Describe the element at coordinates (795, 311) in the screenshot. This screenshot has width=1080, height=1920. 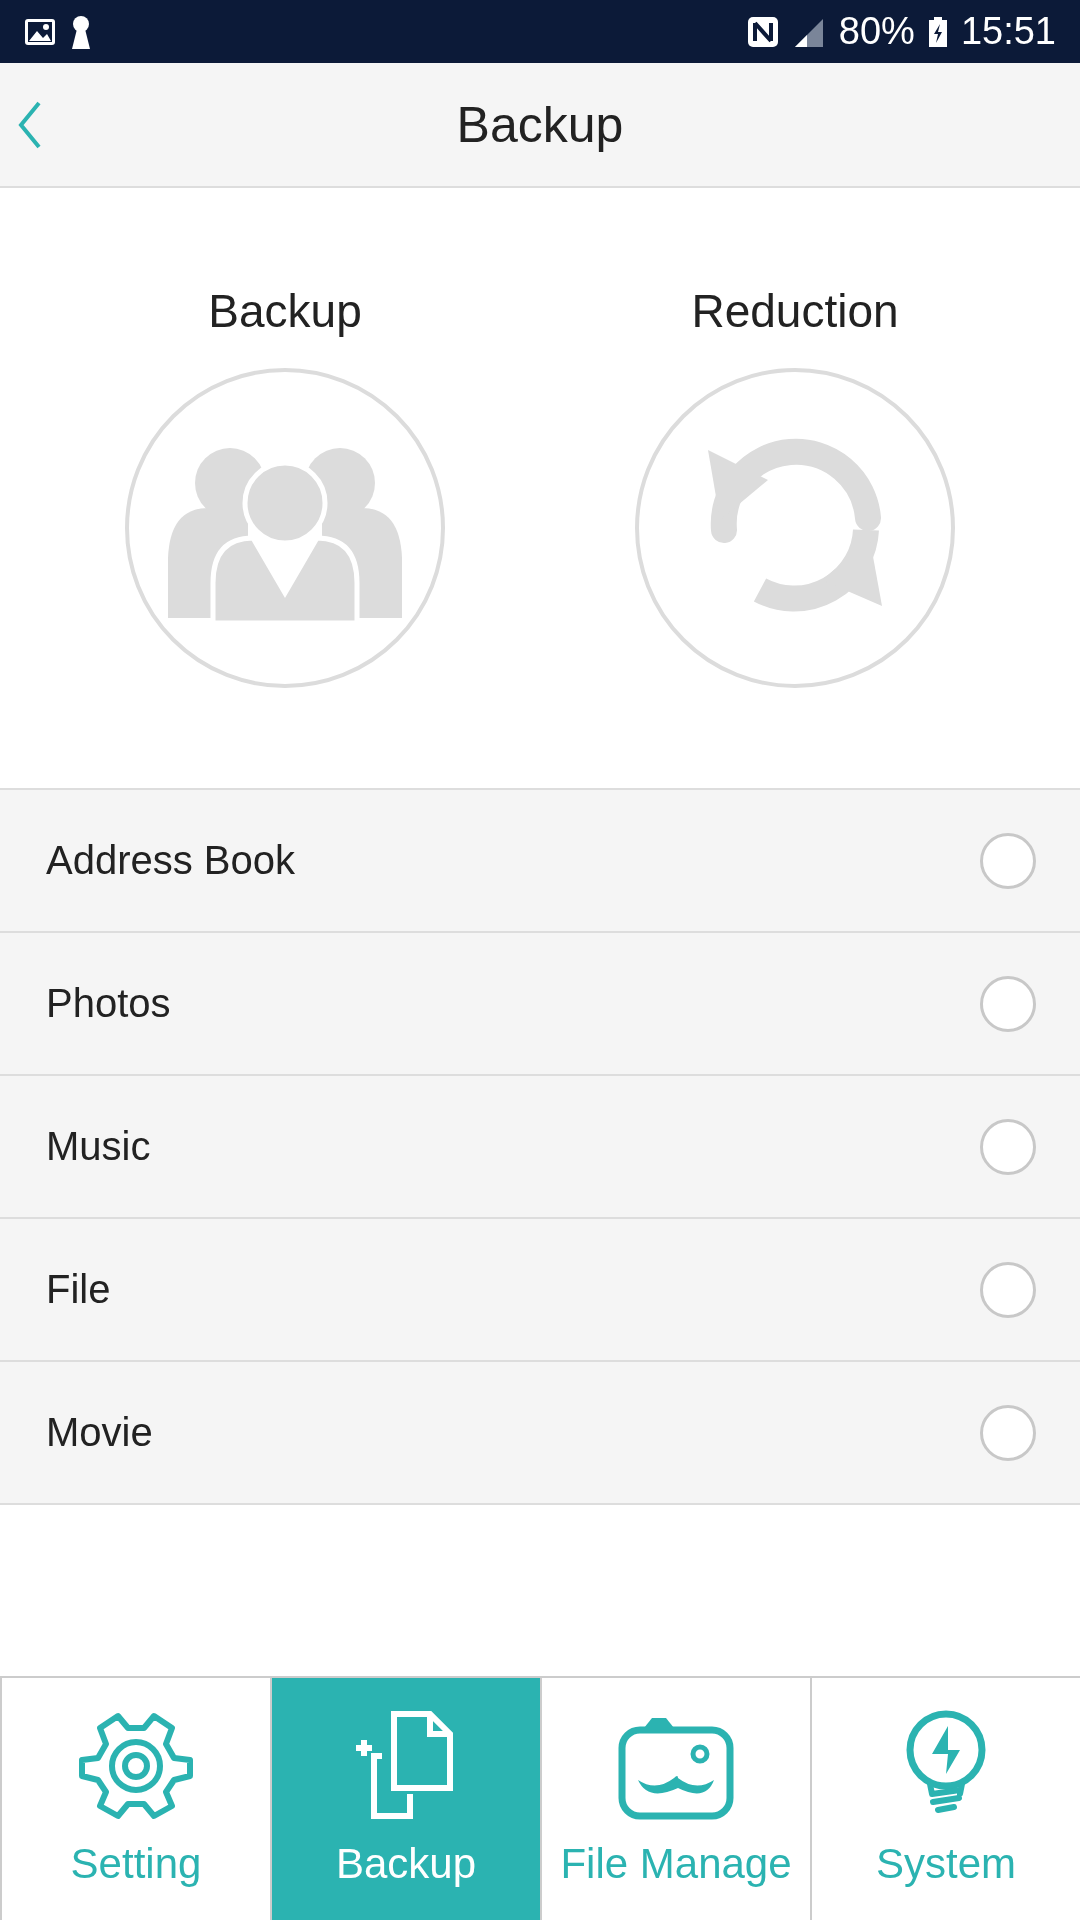
I see `action-label: Reduction` at that location.